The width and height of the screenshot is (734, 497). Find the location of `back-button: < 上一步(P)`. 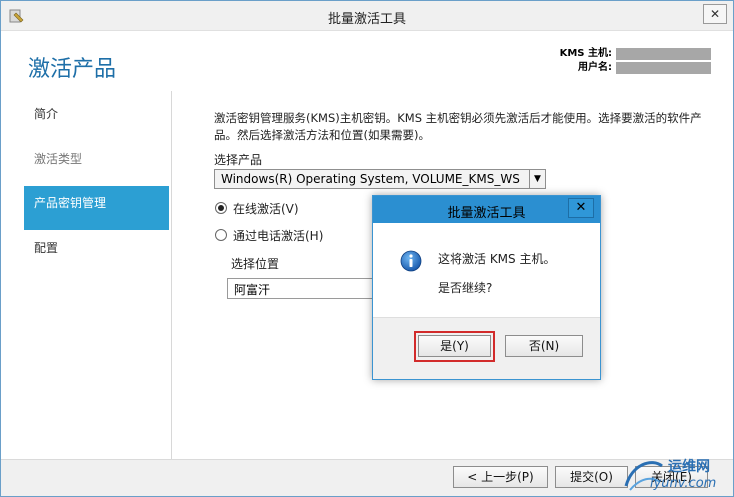

back-button: < 上一步(P) is located at coordinates (500, 477).